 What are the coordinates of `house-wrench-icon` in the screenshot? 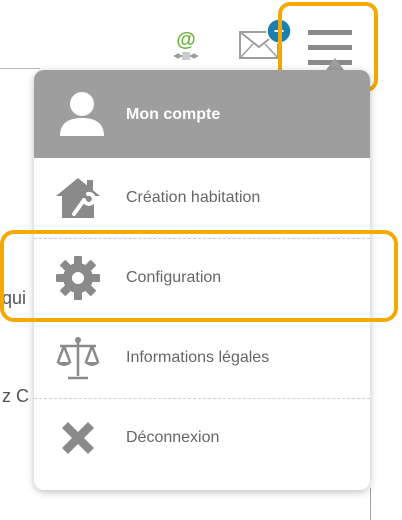 It's located at (78, 198).